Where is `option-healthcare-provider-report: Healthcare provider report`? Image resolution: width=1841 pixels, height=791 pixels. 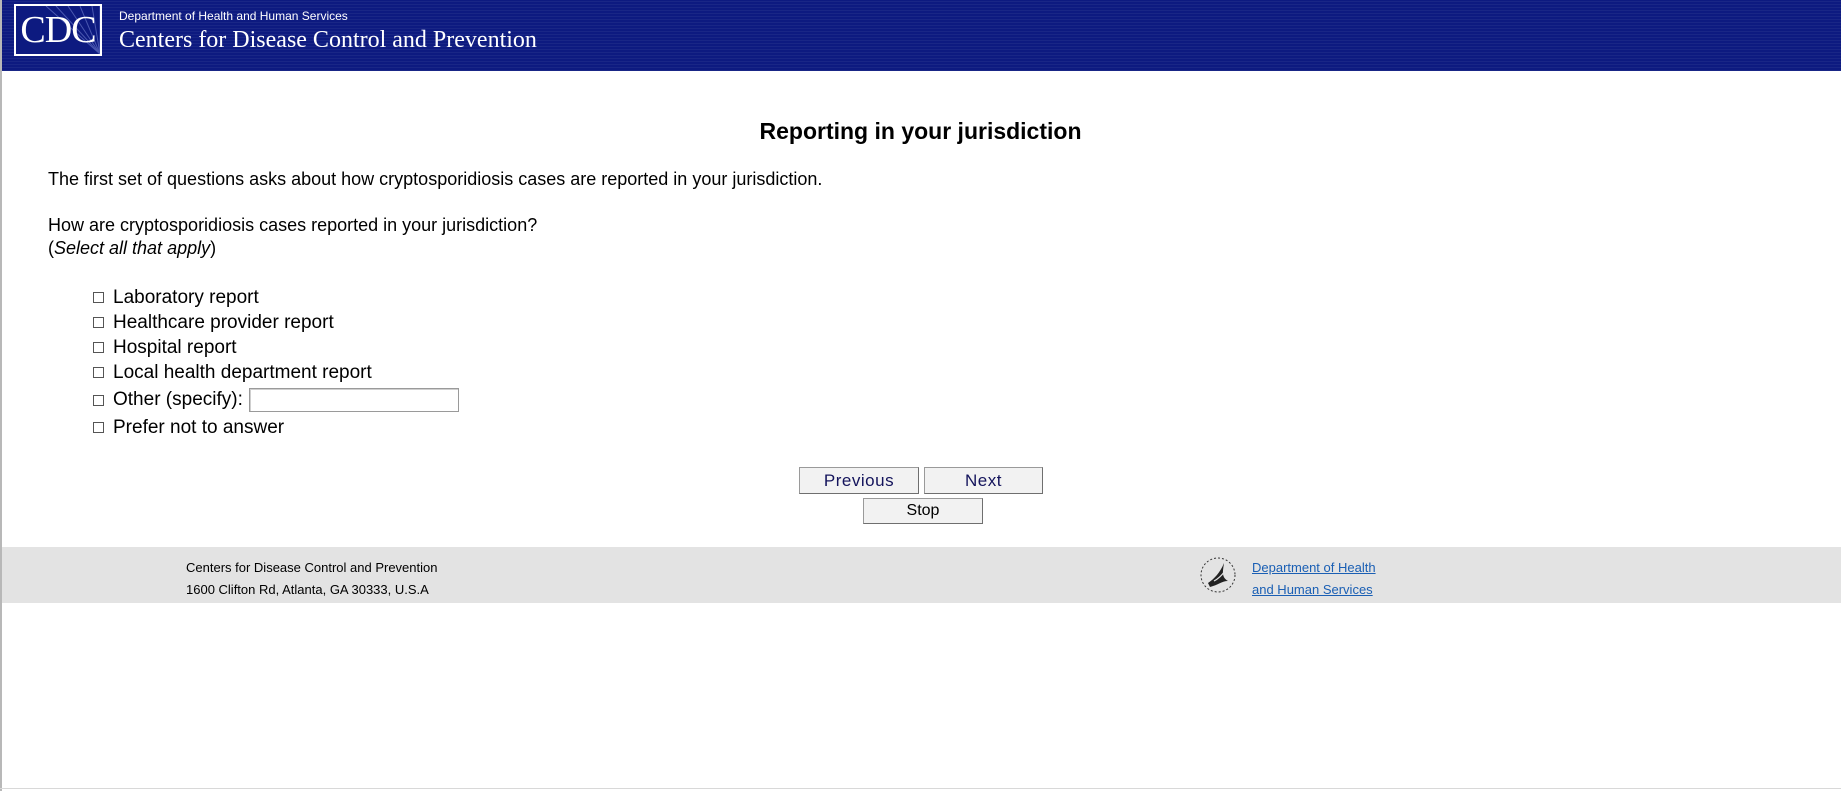 option-healthcare-provider-report: Healthcare provider report is located at coordinates (276, 322).